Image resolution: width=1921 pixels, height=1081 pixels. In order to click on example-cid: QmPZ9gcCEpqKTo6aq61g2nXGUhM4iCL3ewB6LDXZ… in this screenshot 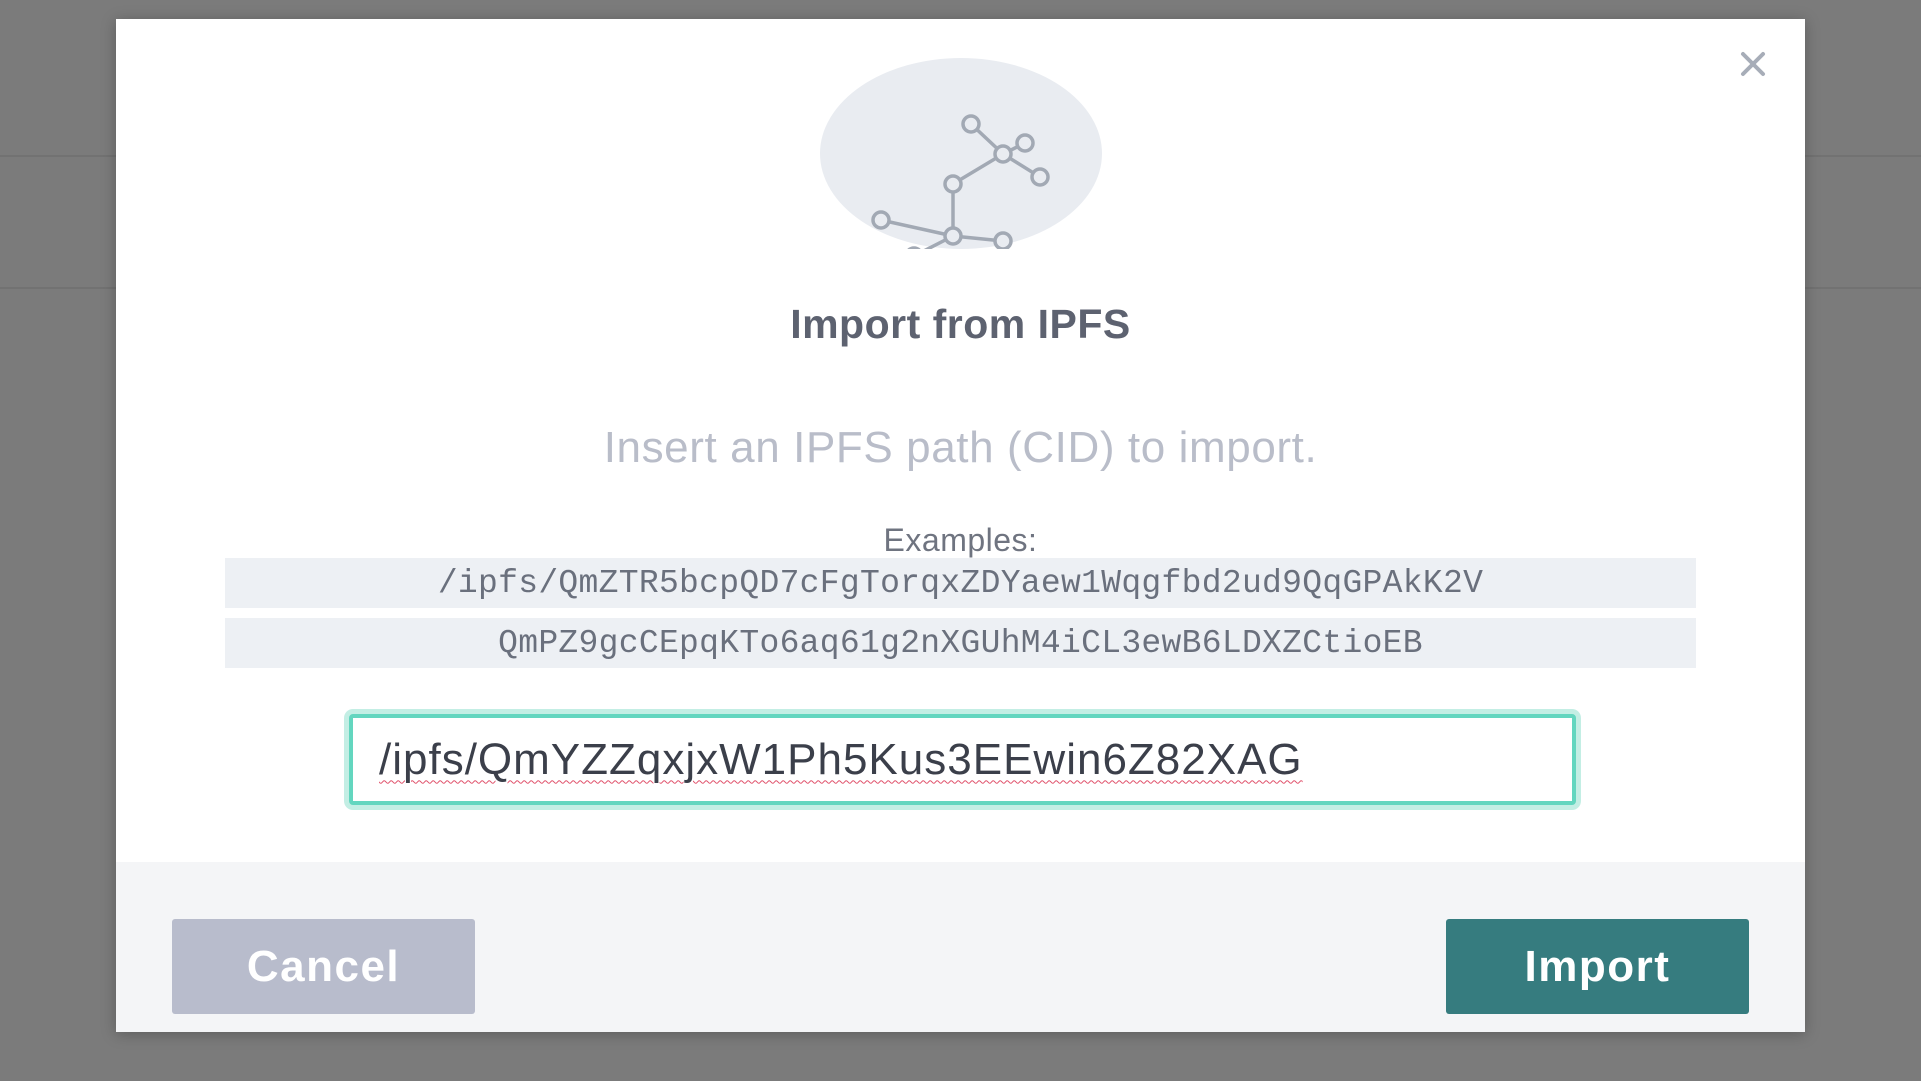, I will do `click(960, 643)`.